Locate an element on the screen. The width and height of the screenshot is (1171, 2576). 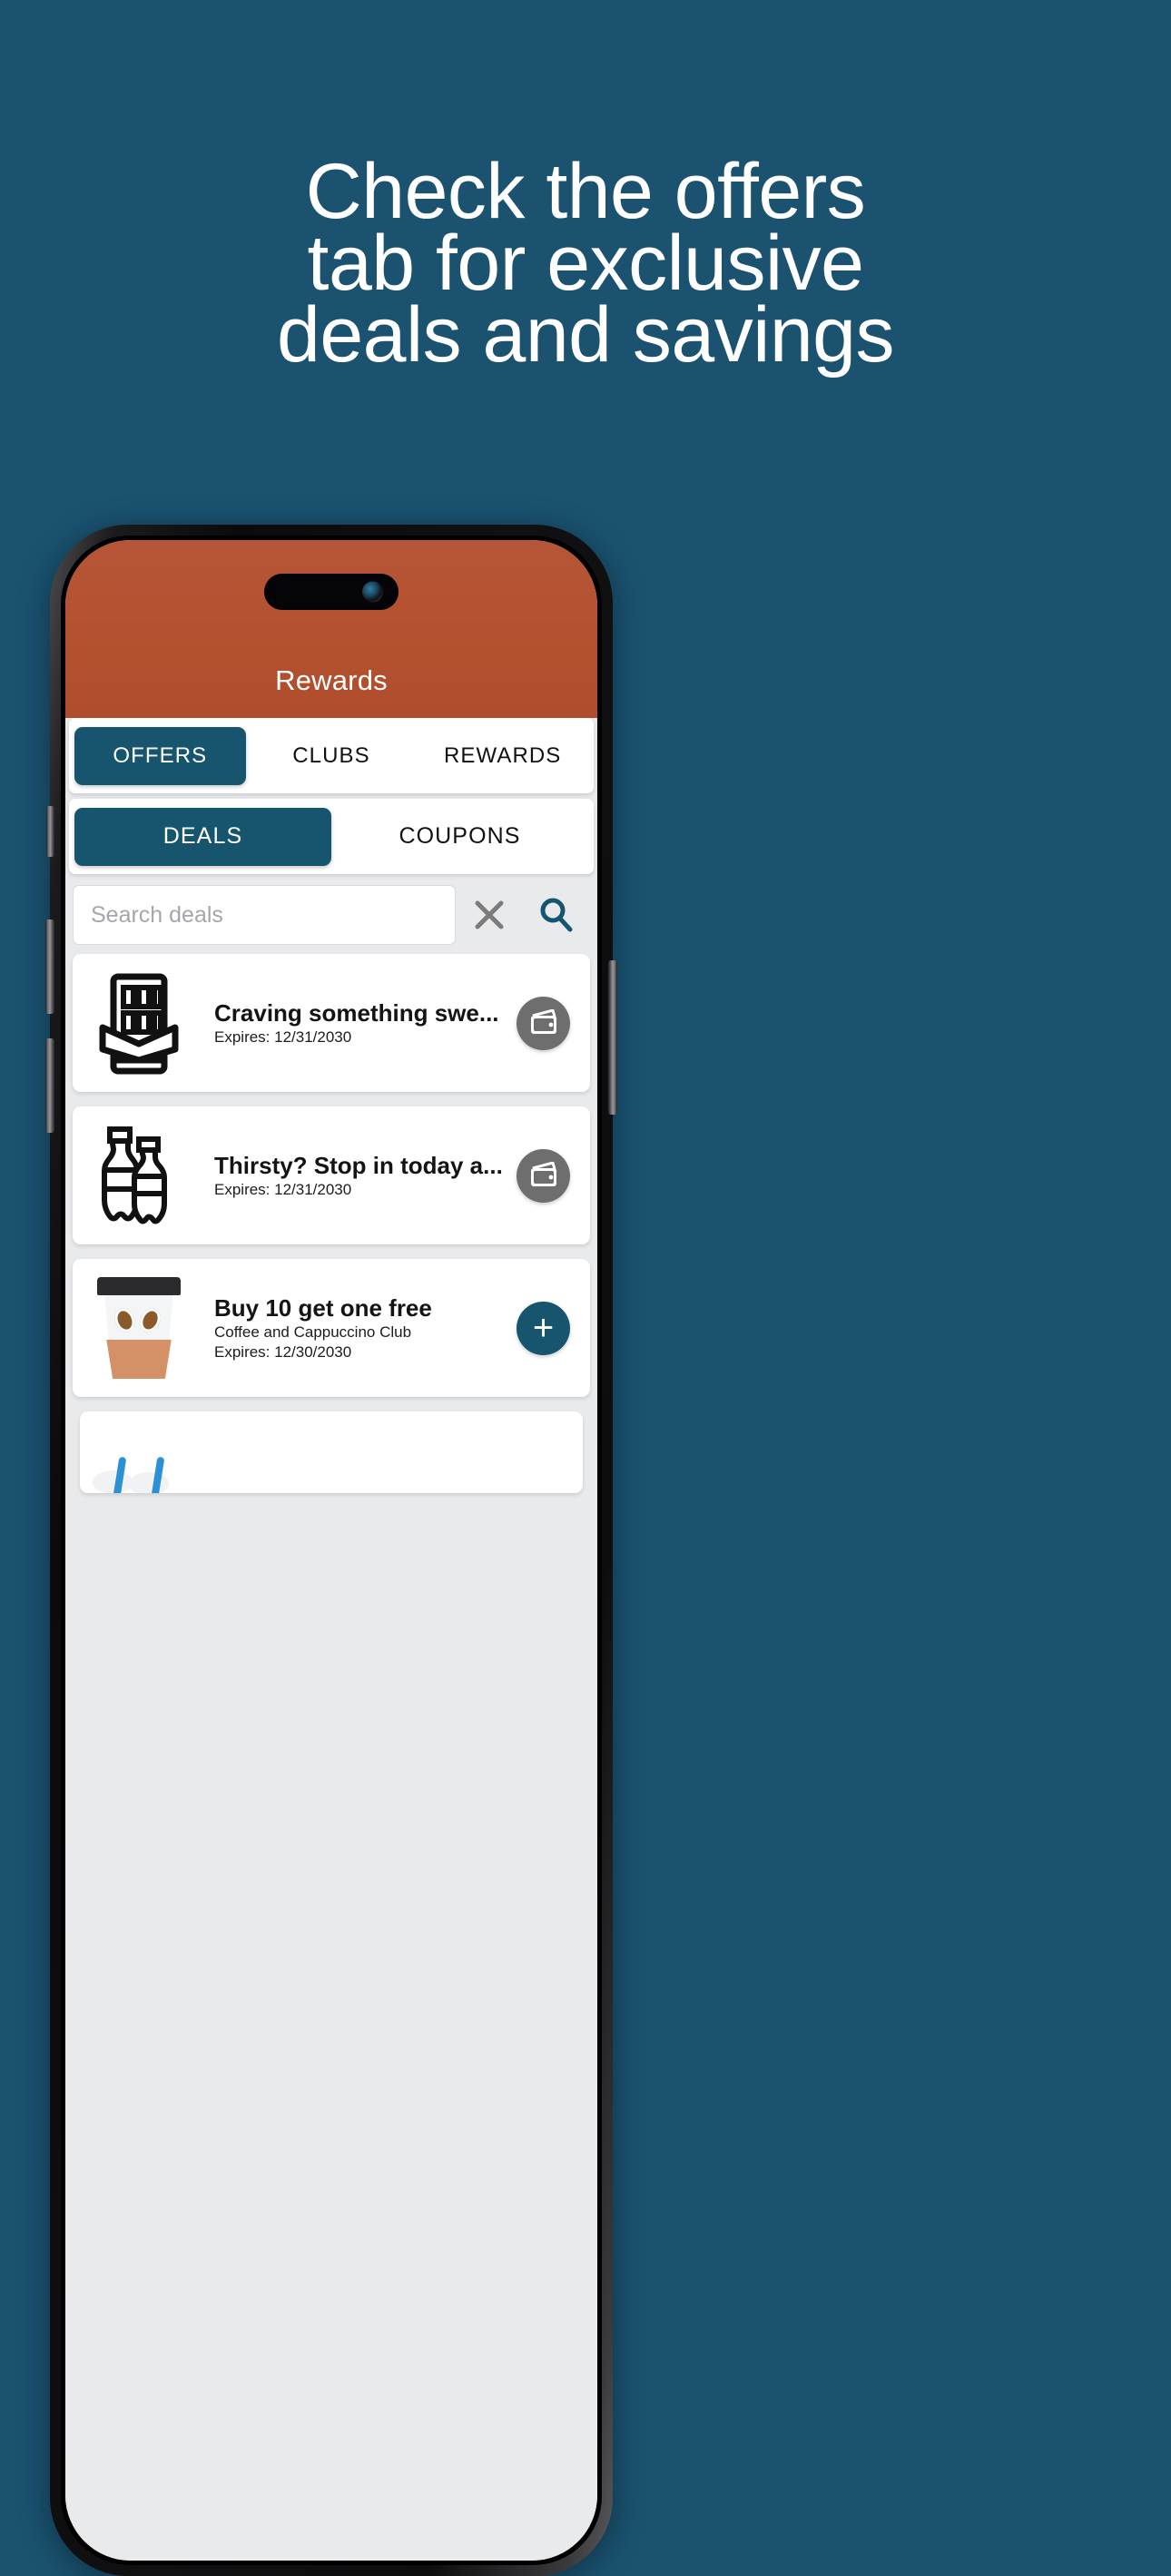
tab-clubs: CLUBS is located at coordinates (332, 756).